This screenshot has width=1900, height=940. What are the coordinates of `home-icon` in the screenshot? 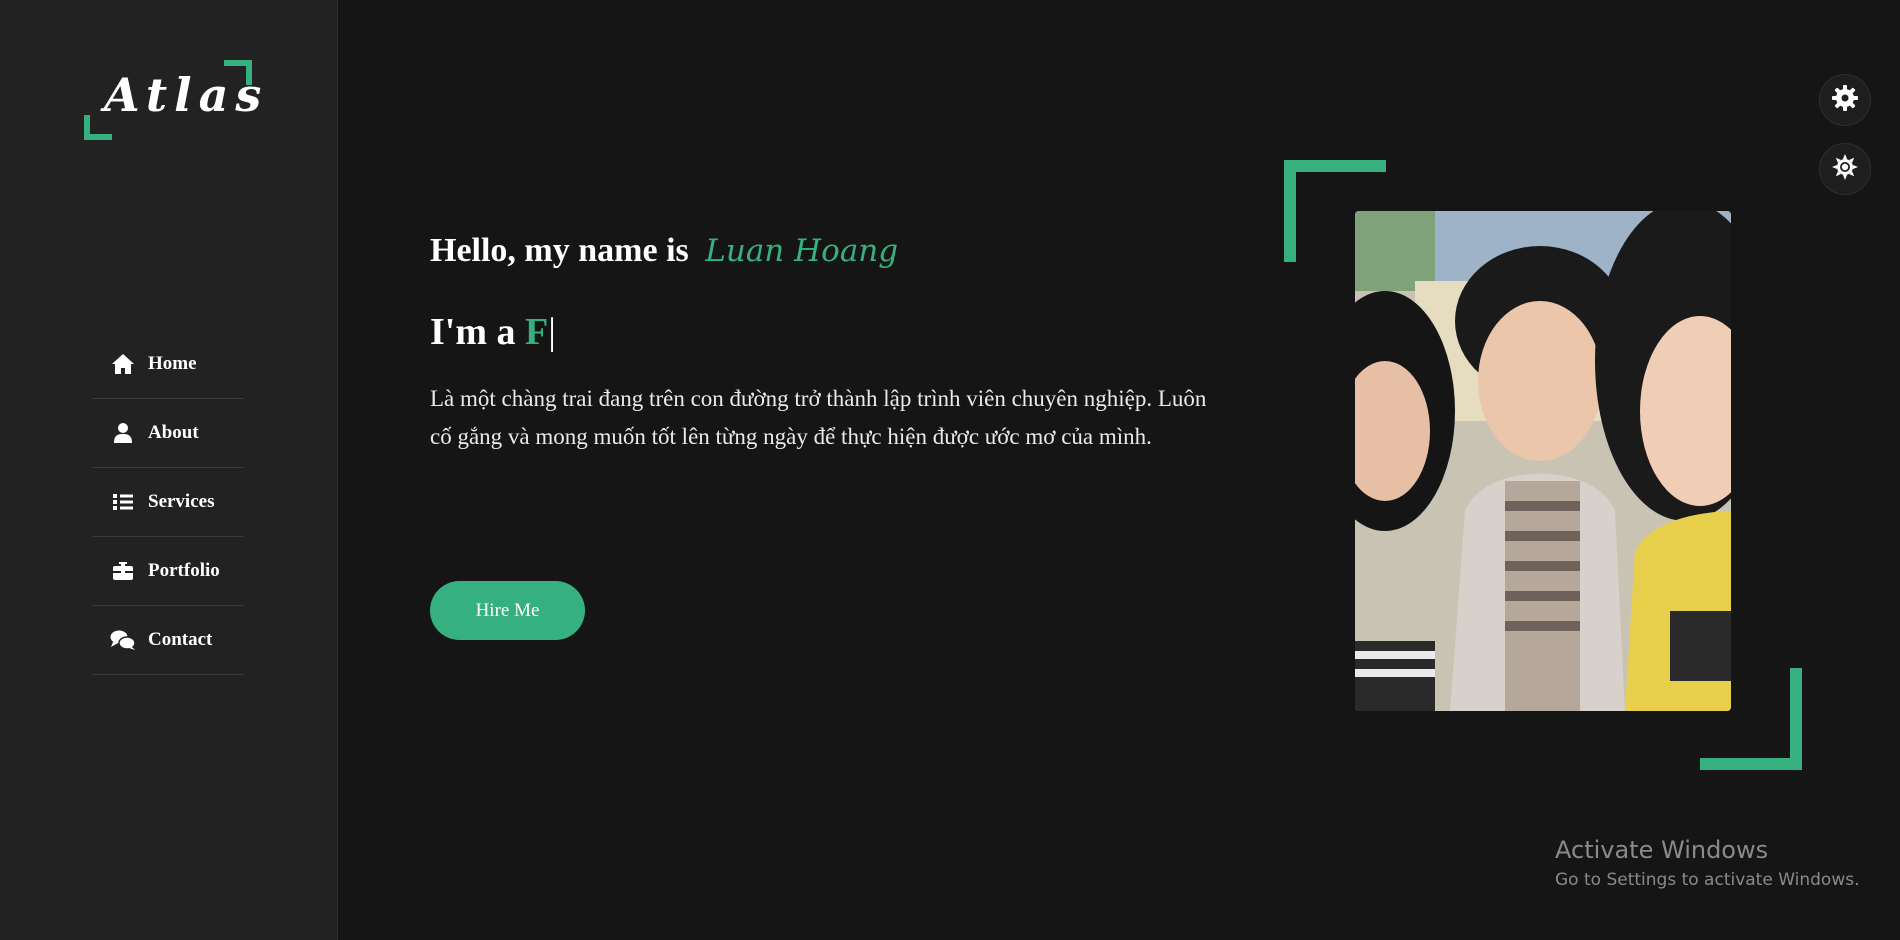 It's located at (123, 364).